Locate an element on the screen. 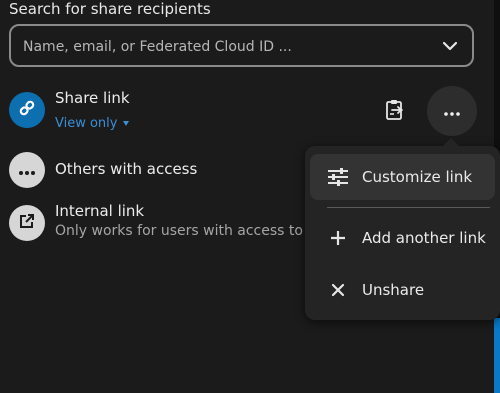 This screenshot has height=393, width=500. menu-item-label: Unshare is located at coordinates (393, 290).